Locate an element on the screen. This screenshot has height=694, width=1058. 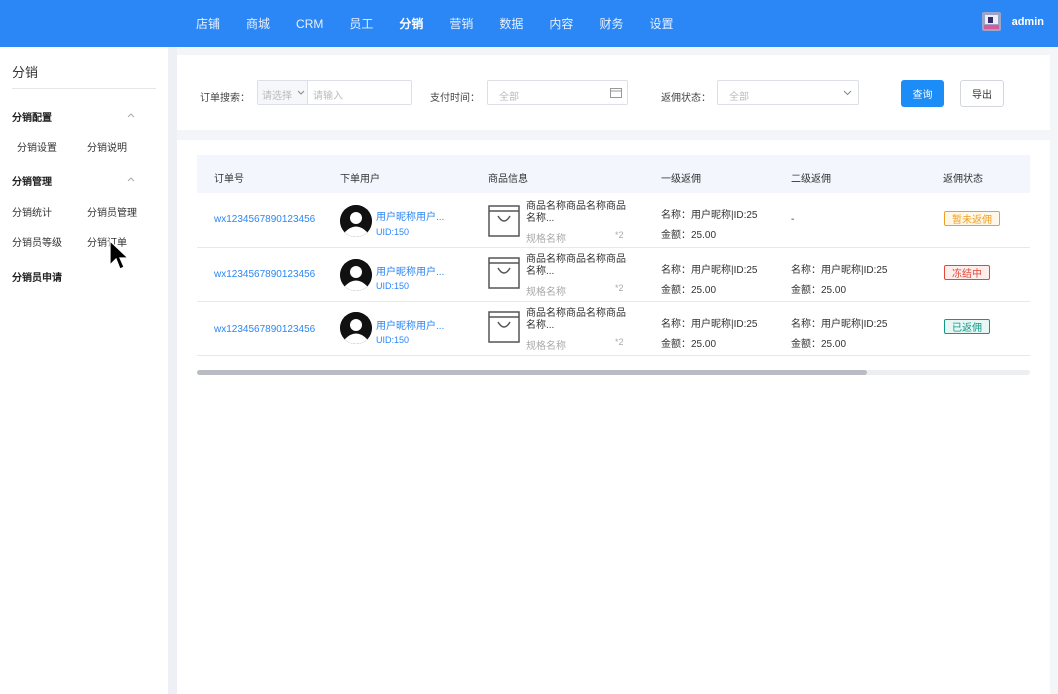
admin-name: admin is located at coordinates (1027, 21).